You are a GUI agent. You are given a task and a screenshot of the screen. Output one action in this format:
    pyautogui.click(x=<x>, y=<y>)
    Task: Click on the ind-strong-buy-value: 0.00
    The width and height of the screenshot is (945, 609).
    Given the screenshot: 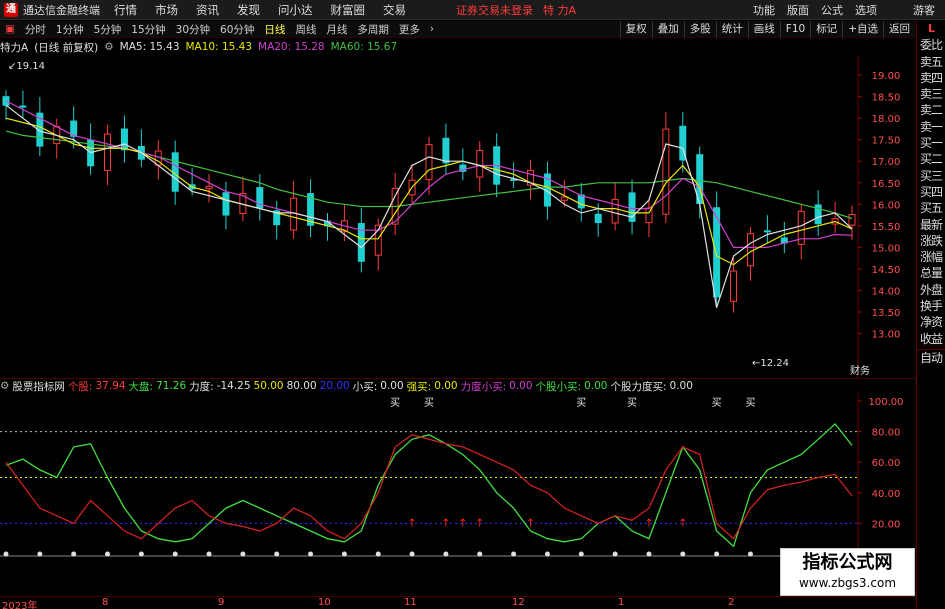 What is the action you would take?
    pyautogui.click(x=446, y=386)
    